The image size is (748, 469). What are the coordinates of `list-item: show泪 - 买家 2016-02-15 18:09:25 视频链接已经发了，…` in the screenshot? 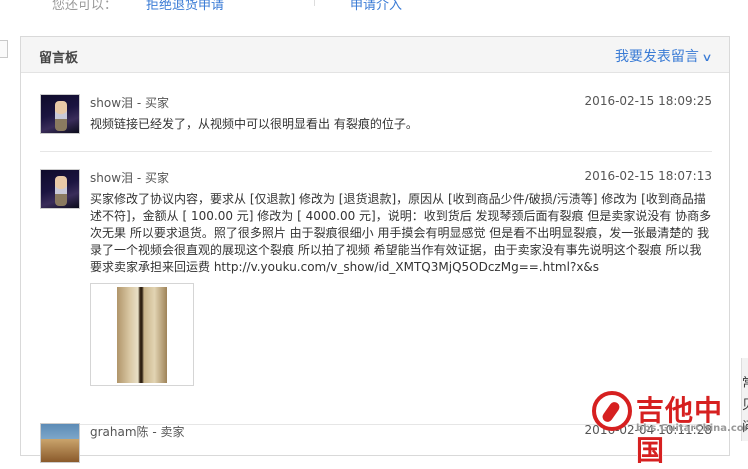 It's located at (376, 123).